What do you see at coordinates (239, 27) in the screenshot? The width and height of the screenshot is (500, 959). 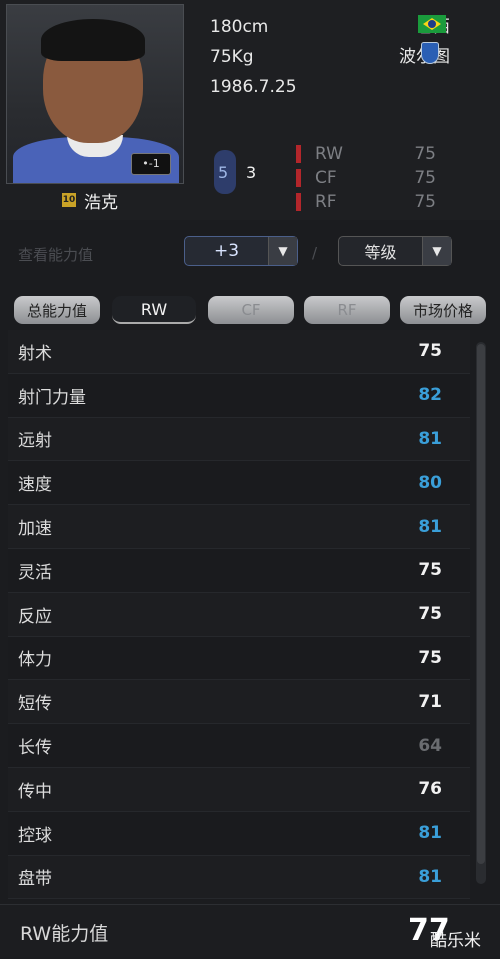 I see `player-height: 180cm` at bounding box center [239, 27].